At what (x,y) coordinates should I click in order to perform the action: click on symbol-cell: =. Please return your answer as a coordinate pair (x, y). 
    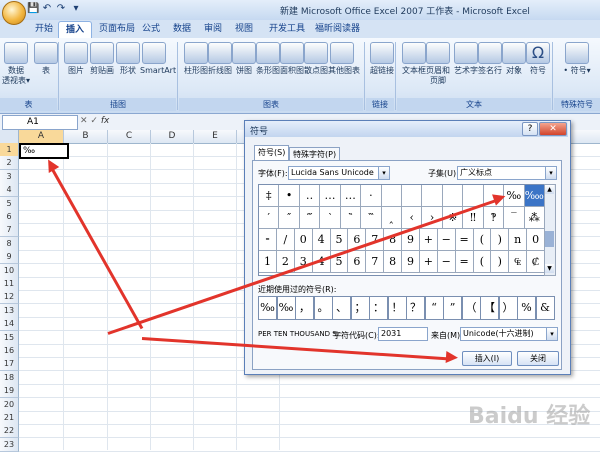
    Looking at the image, I should click on (464, 262).